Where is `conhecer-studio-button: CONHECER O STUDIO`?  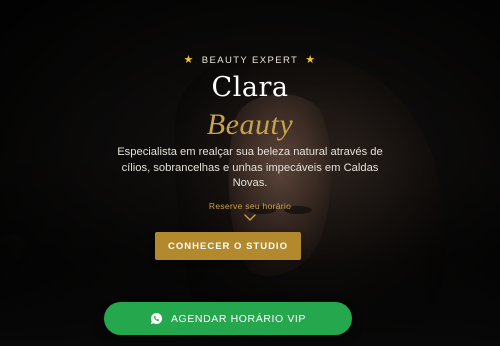 conhecer-studio-button: CONHECER O STUDIO is located at coordinates (228, 246).